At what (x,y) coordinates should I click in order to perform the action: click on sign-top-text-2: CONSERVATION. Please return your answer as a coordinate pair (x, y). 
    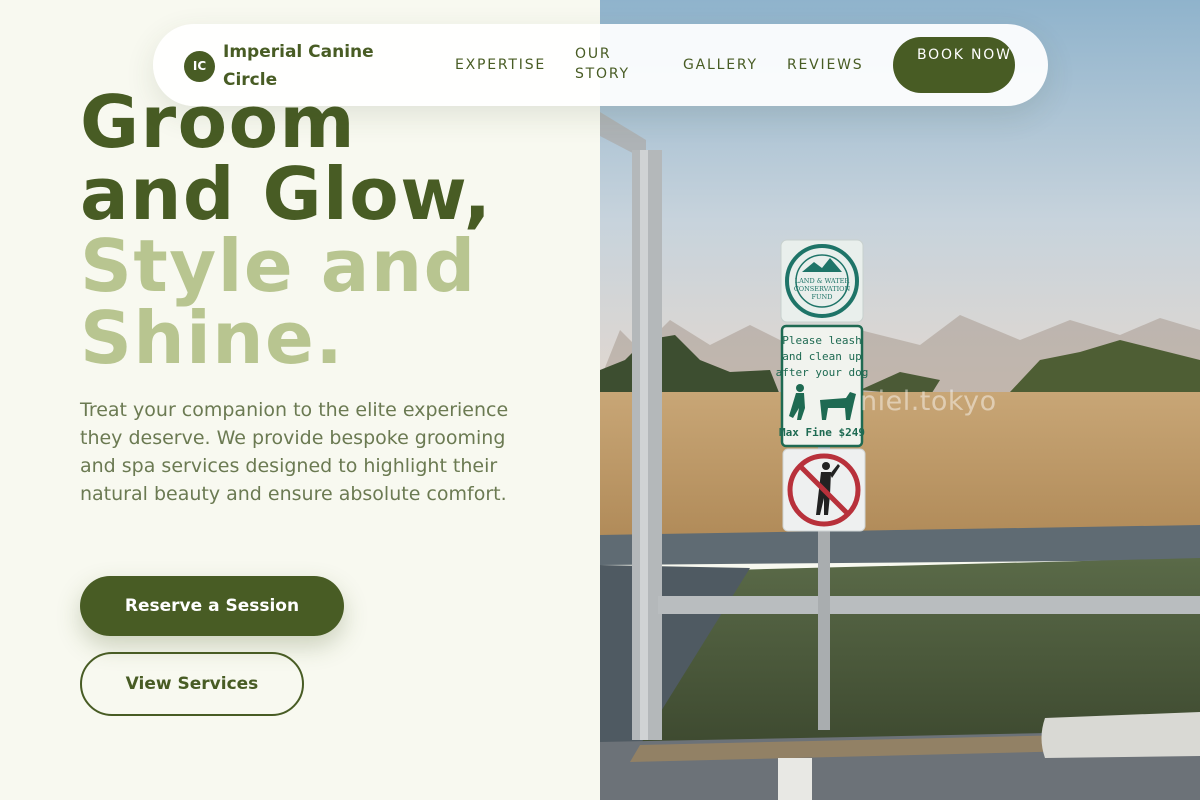
    Looking at the image, I should click on (822, 289).